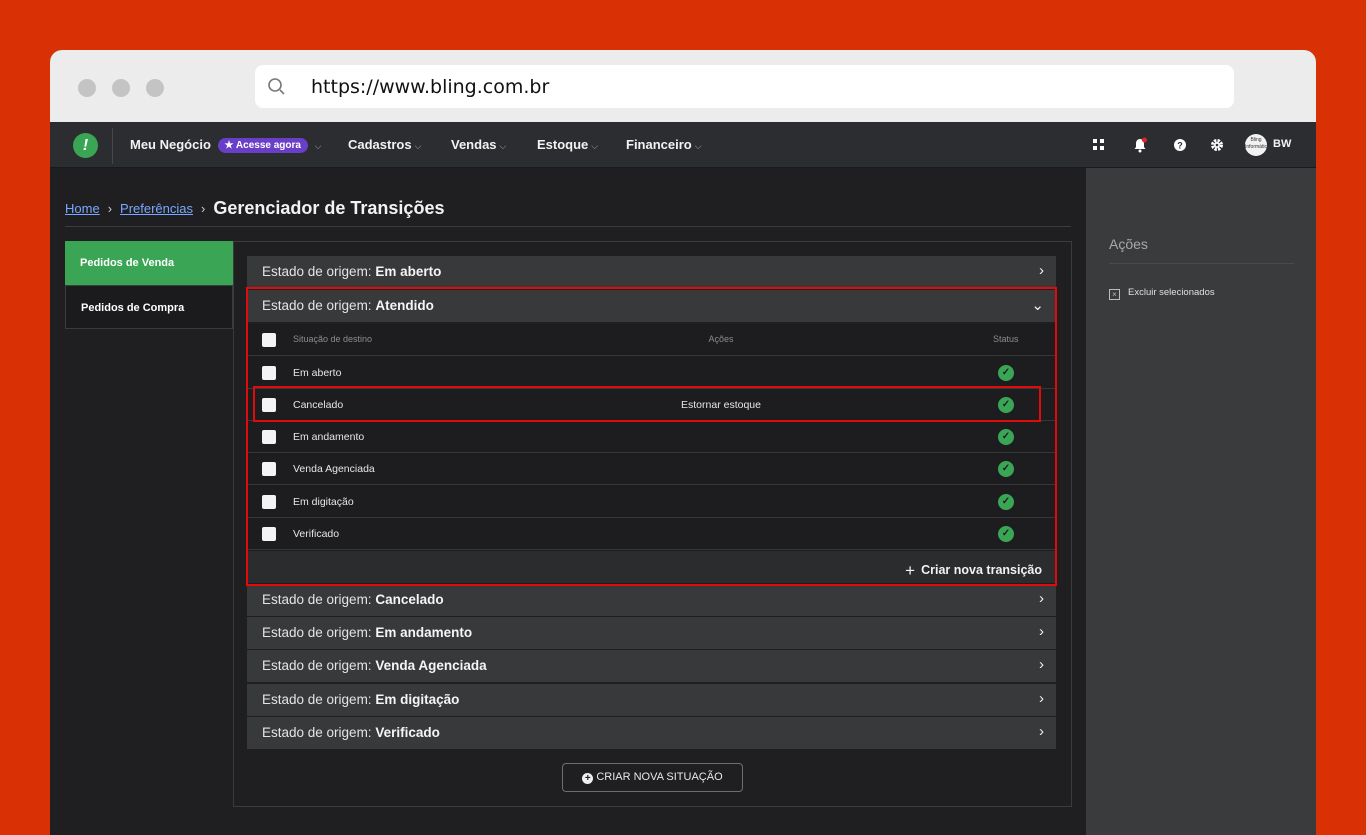 The width and height of the screenshot is (1366, 835). What do you see at coordinates (651, 666) in the screenshot?
I see `origin-accordion-venda-agenciada: Estado de origem: Venda Agenciada ›` at bounding box center [651, 666].